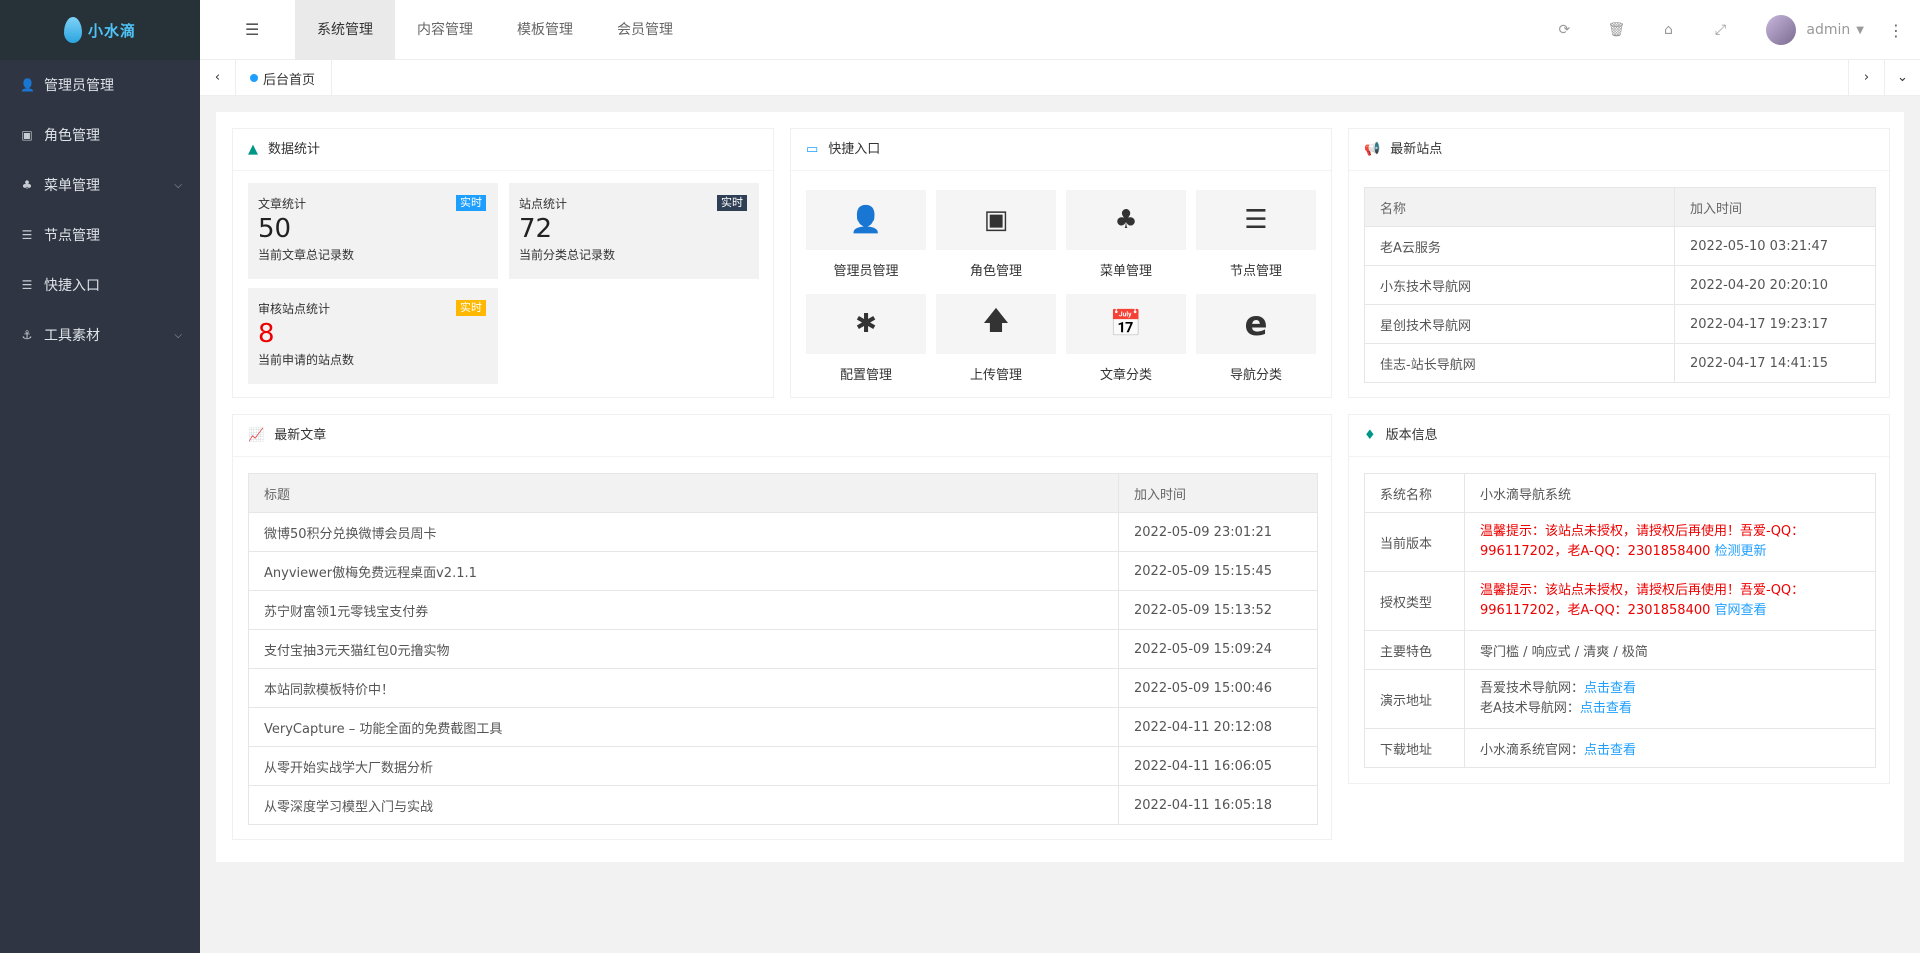  What do you see at coordinates (1781, 30) in the screenshot?
I see `avatar` at bounding box center [1781, 30].